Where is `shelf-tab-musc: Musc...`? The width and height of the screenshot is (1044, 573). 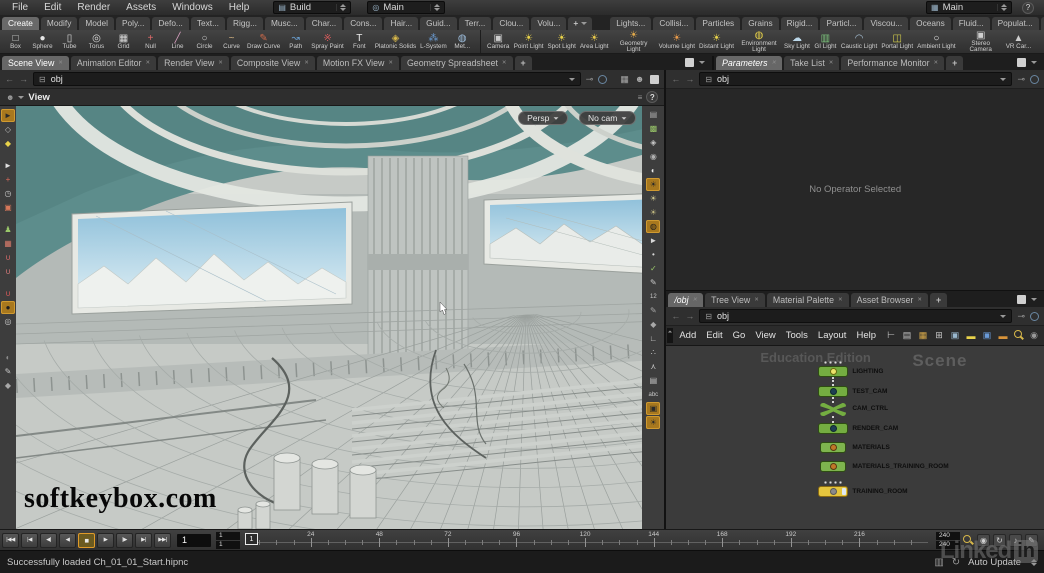 shelf-tab-musc: Musc... is located at coordinates (284, 23).